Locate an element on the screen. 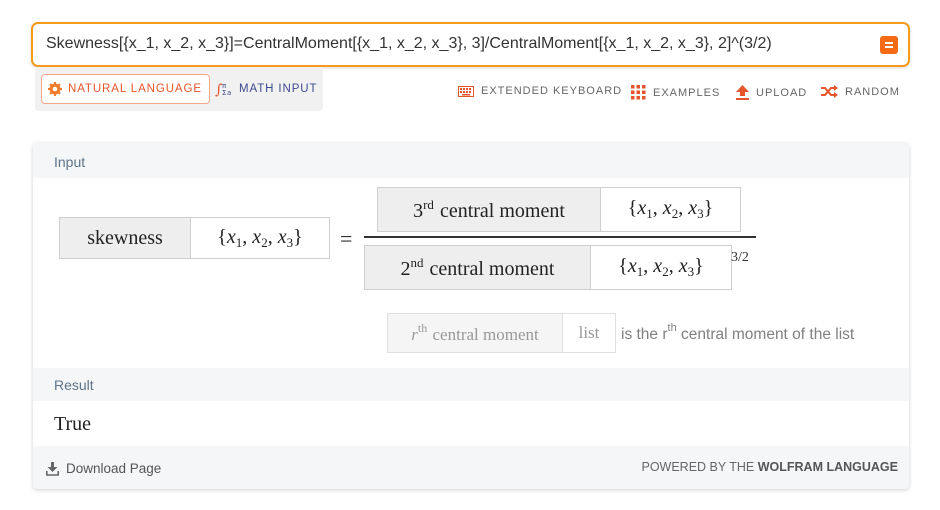  tab-math-input: ∫ π Σ a MATH INPUT is located at coordinates (266, 89).